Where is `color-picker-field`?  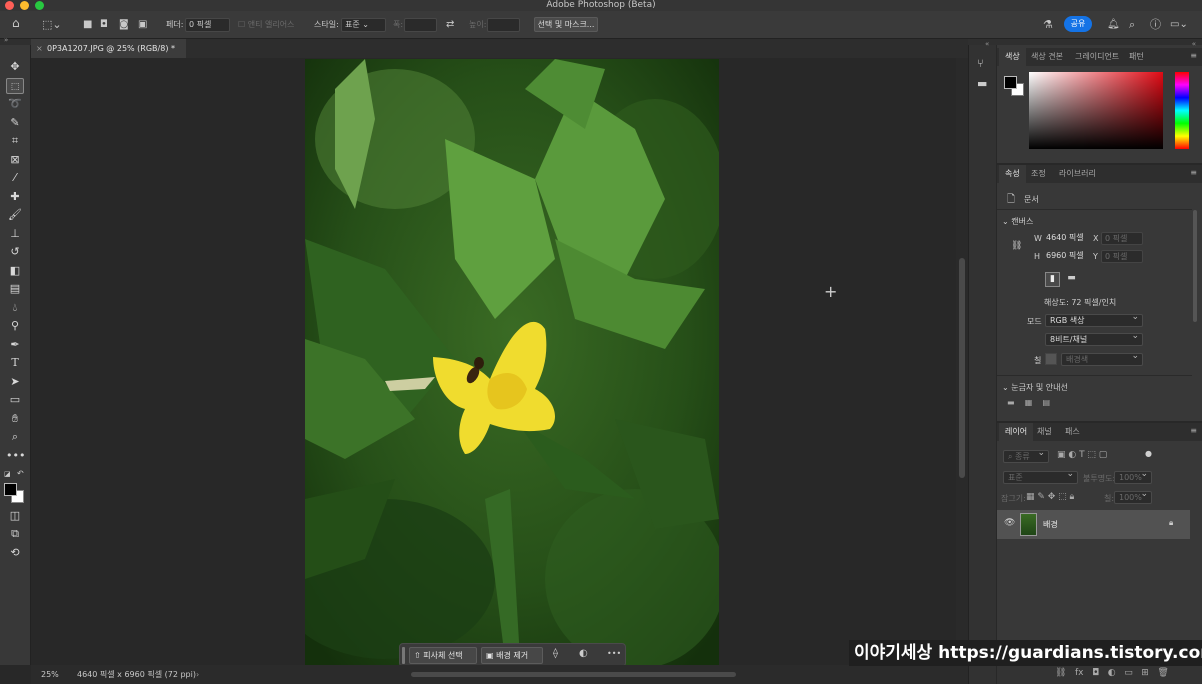
color-picker-field is located at coordinates (1096, 110).